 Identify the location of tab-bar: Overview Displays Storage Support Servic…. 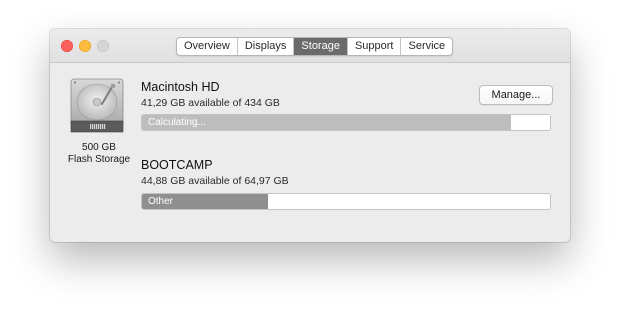
(315, 46).